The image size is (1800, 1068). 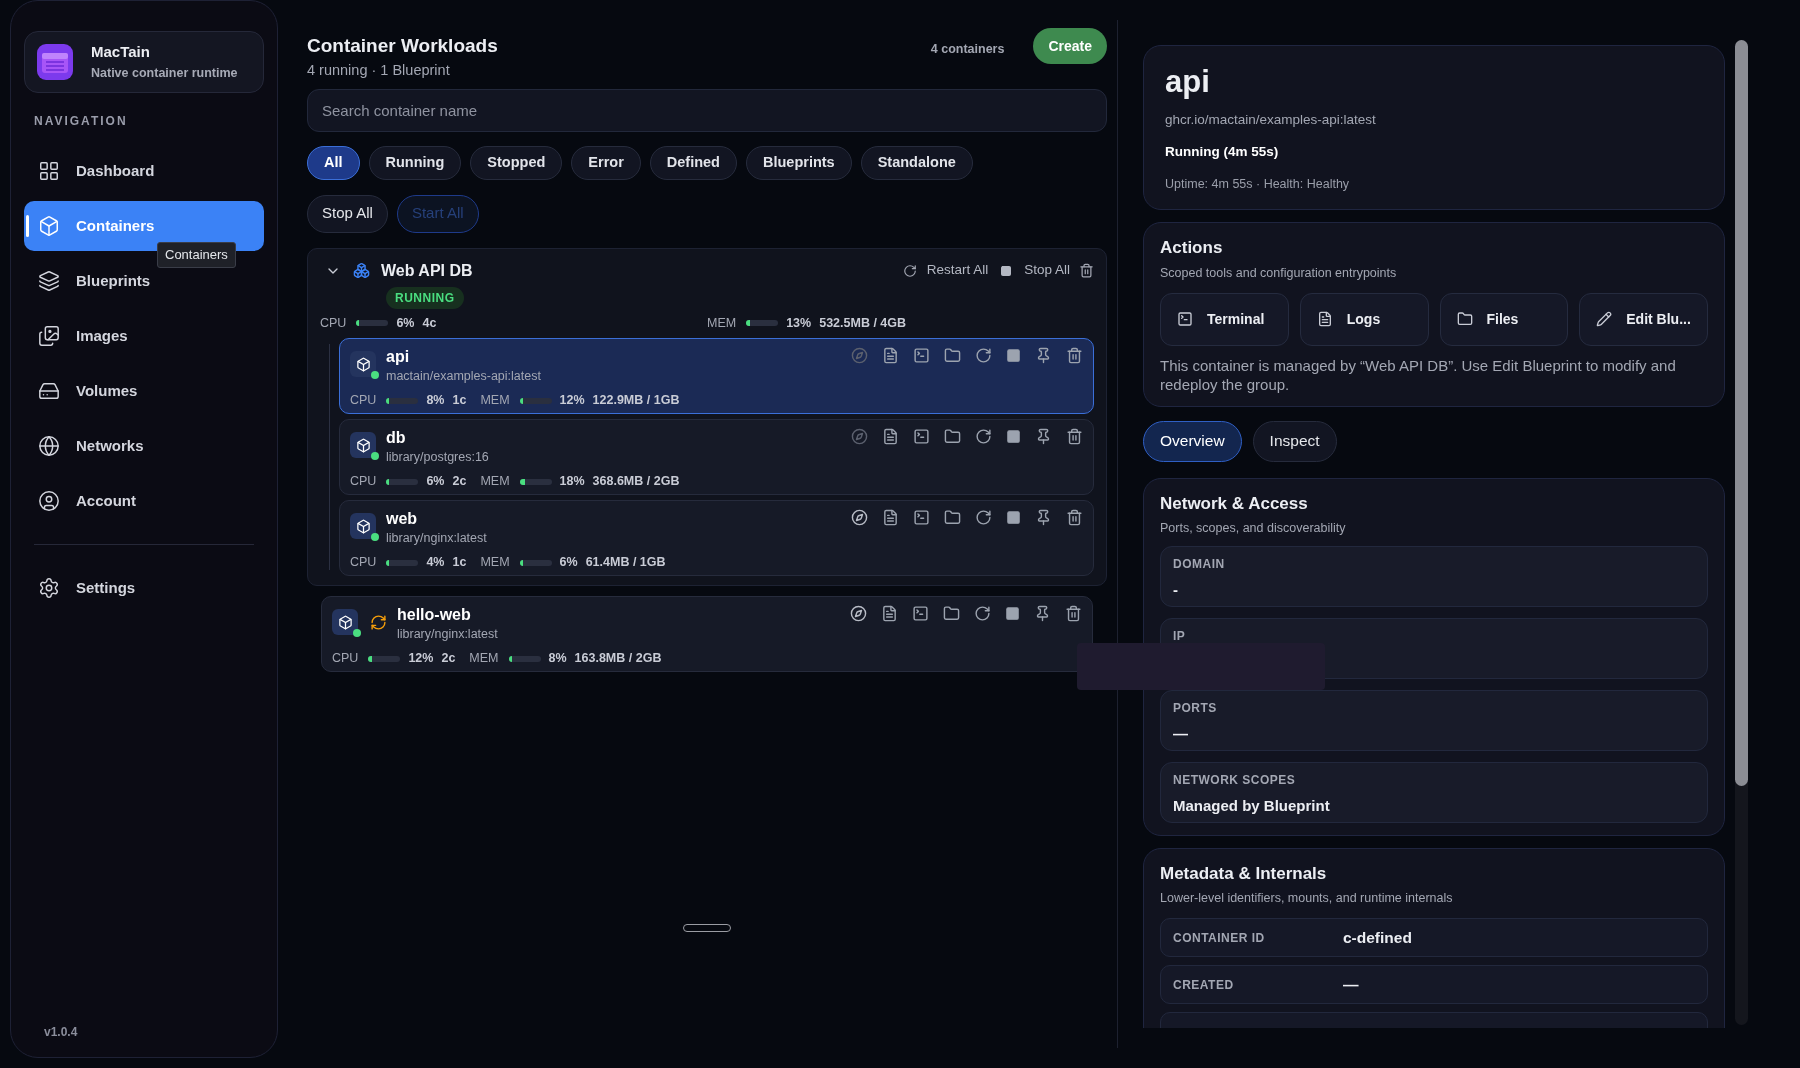 I want to click on app-logo, so click(x=55, y=62).